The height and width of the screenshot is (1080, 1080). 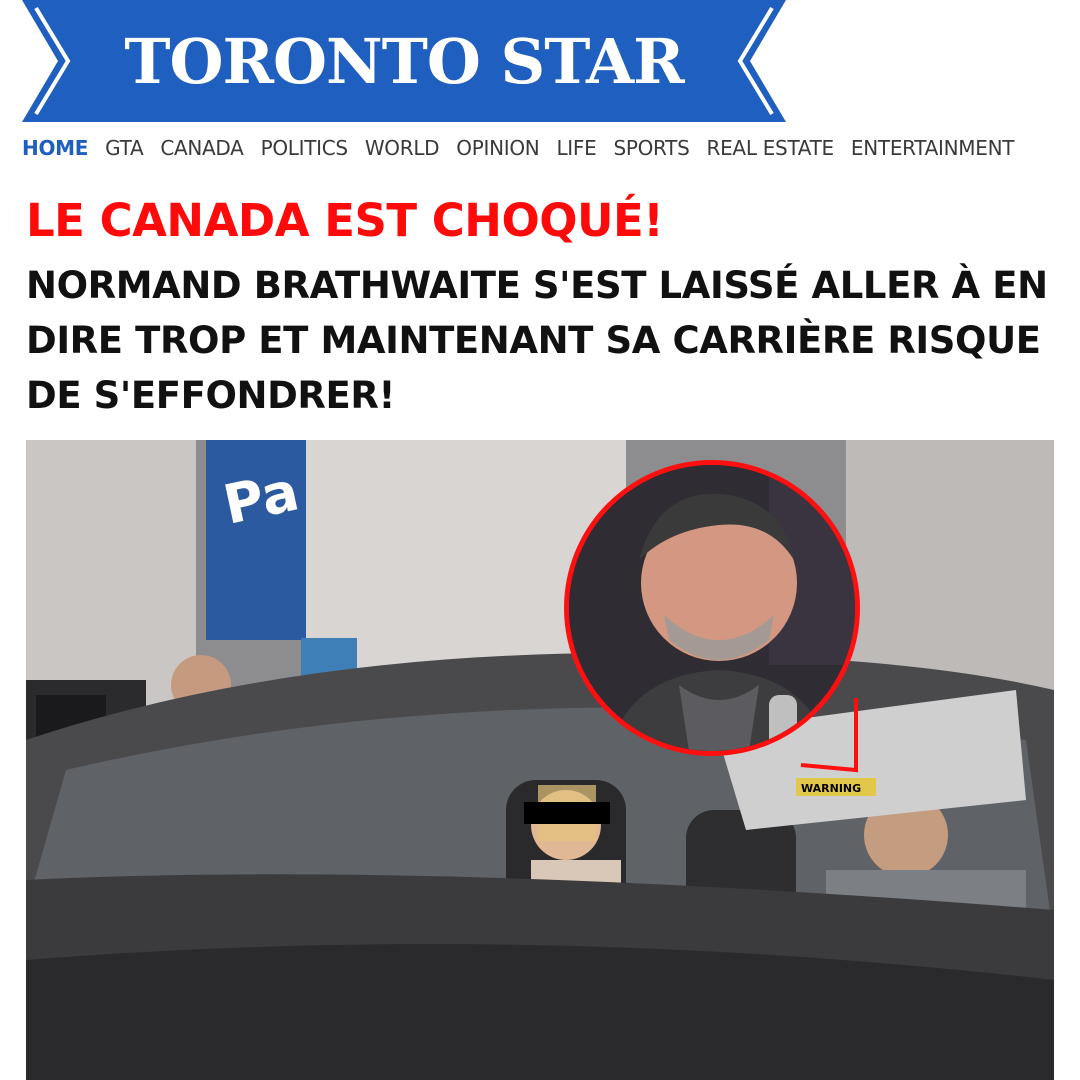 I want to click on inset-portrait-illustration, so click(x=712, y=608).